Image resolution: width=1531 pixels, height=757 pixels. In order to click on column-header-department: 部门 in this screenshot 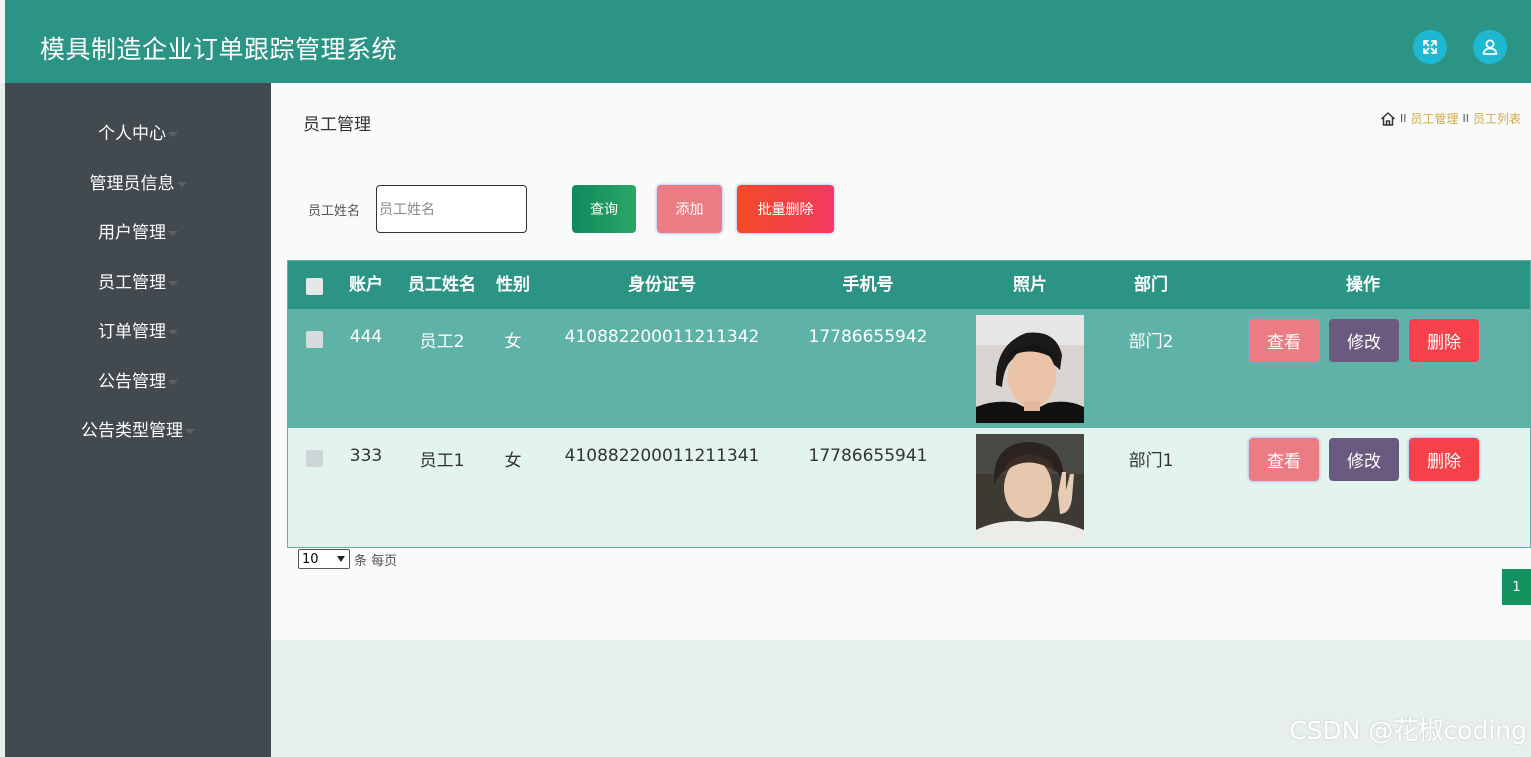, I will do `click(1151, 285)`.